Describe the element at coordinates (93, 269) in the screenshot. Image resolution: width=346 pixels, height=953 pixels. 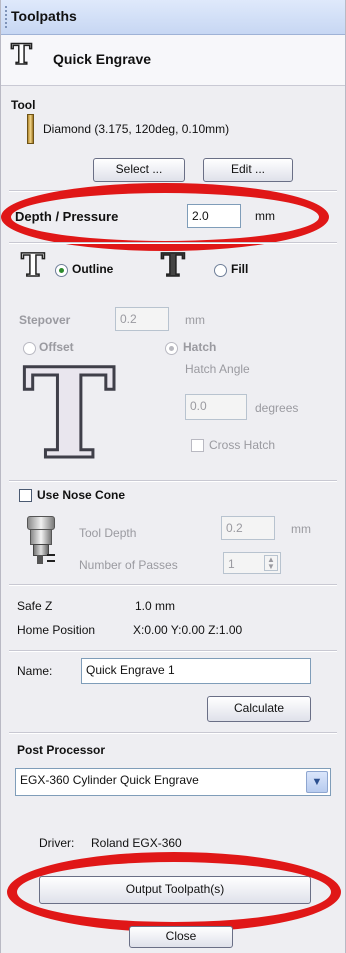
I see `outline-label: Outline` at that location.